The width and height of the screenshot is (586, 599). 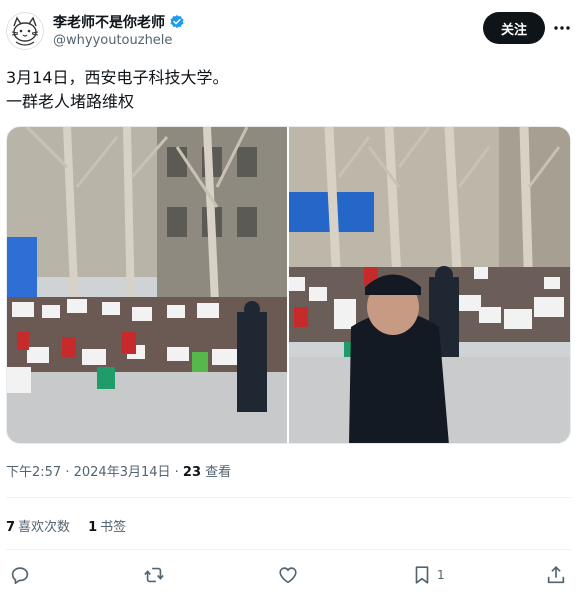 I want to click on tweet-text: 3月14日，西安电子科技大学。 一群老人堵路维权, so click(x=286, y=90).